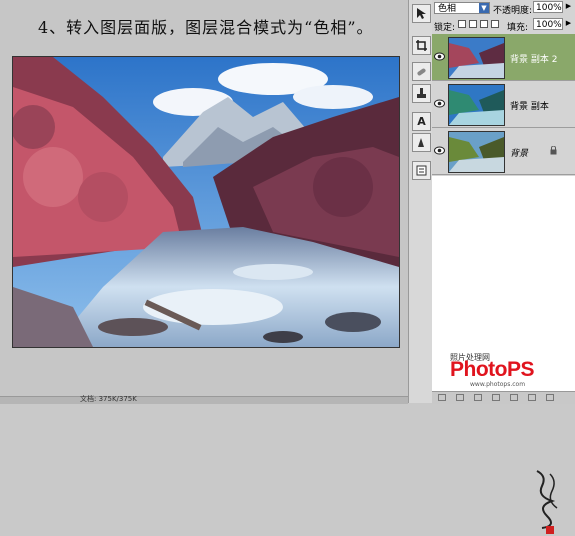 The height and width of the screenshot is (536, 575). Describe the element at coordinates (553, 150) in the screenshot. I see `lock-icon` at that location.